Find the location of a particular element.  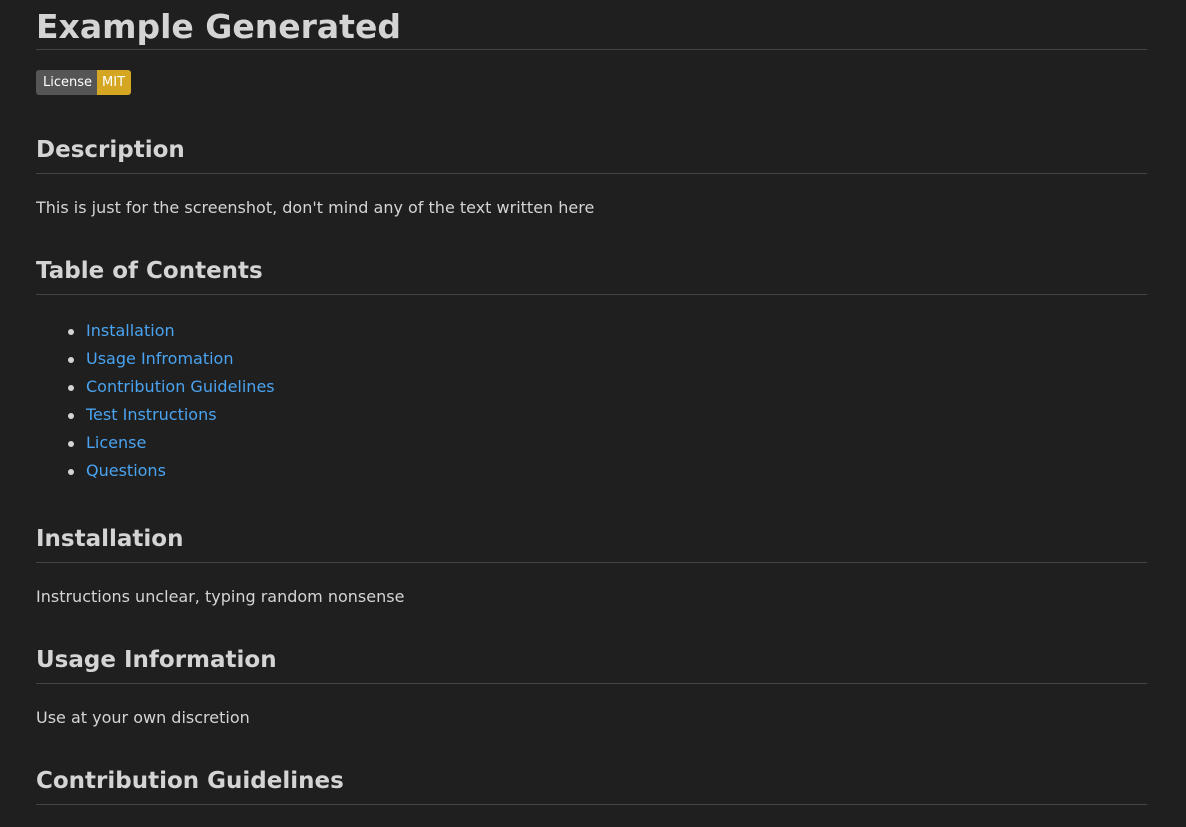

list-item: Questions is located at coordinates (607, 471).